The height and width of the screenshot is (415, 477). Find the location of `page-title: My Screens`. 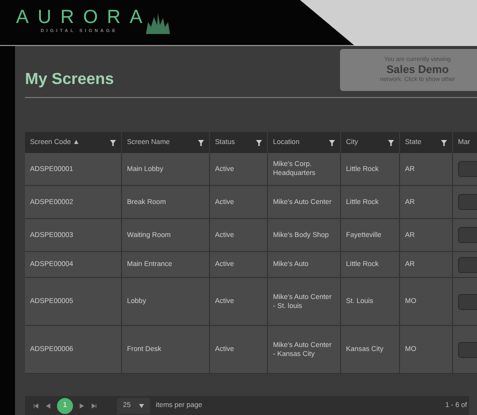

page-title: My Screens is located at coordinates (69, 80).